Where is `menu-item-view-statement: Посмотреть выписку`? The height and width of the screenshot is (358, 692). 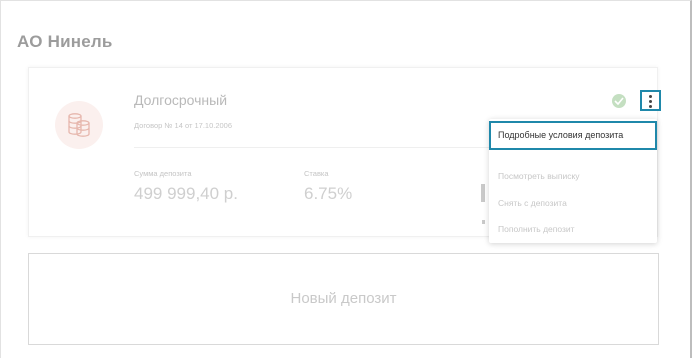
menu-item-view-statement: Посмотреть выписку is located at coordinates (573, 176).